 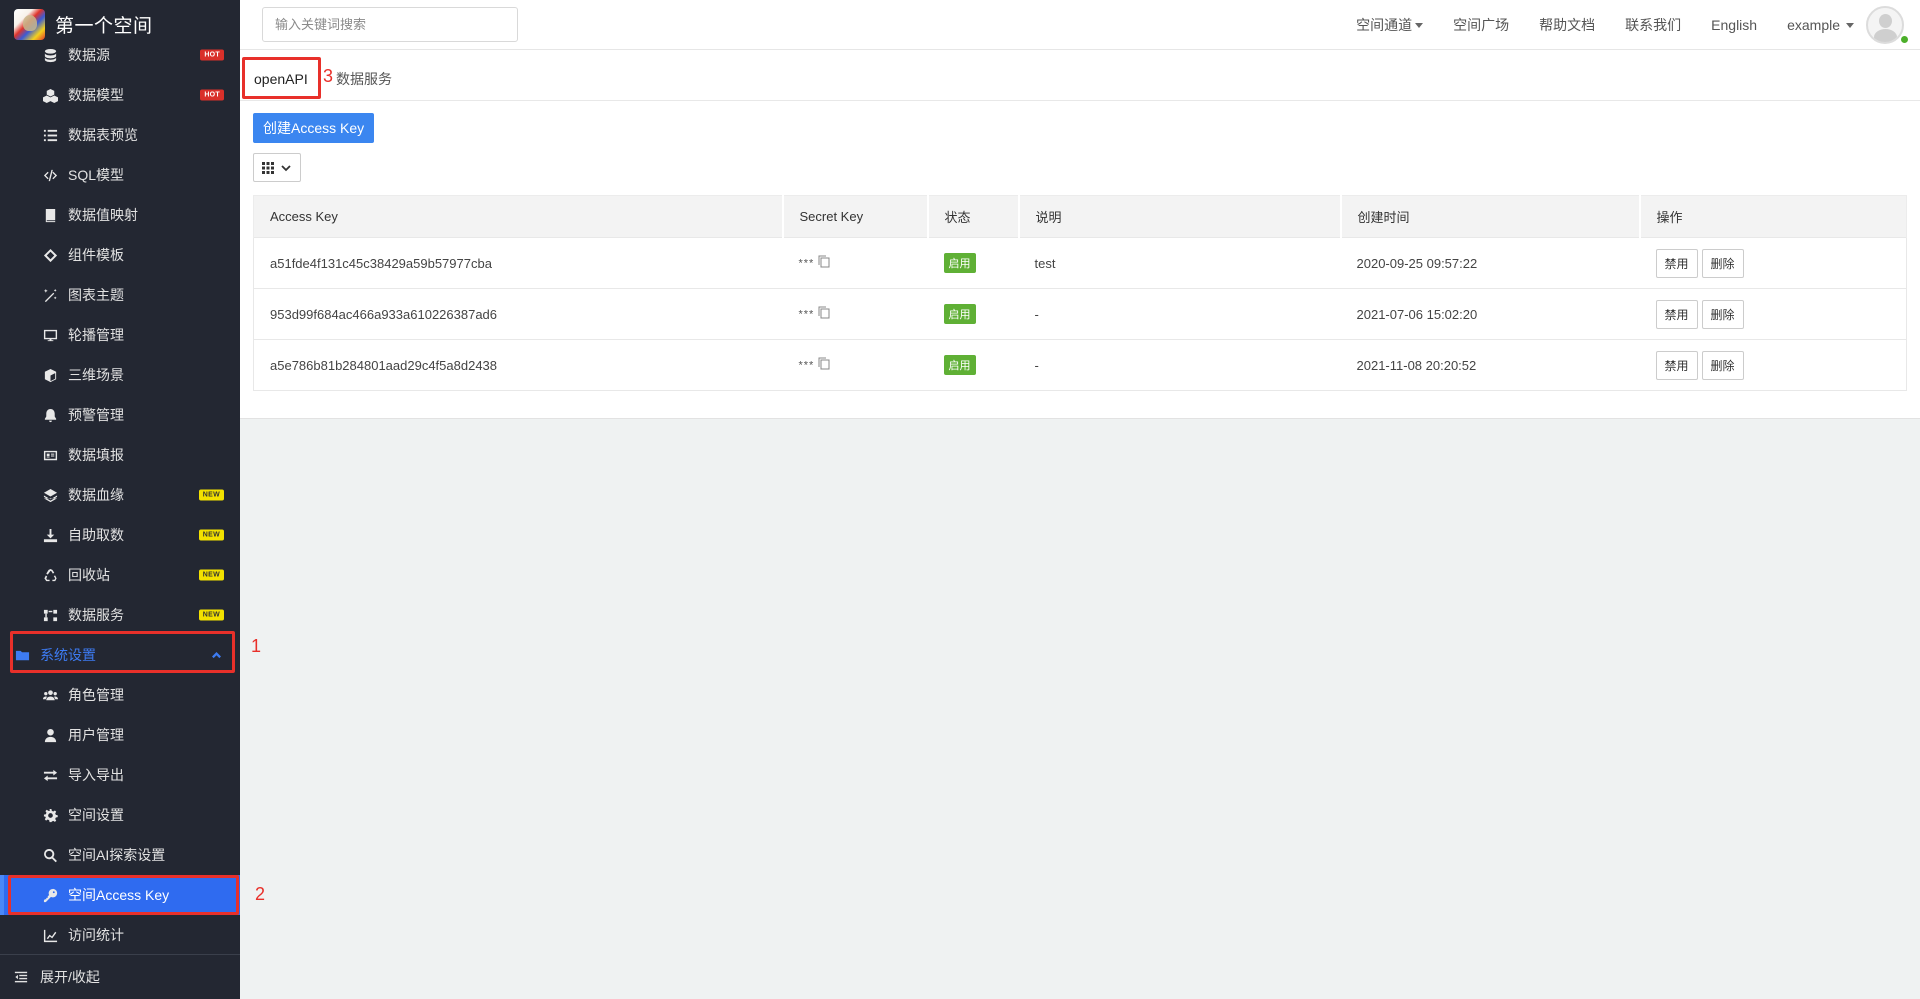 I want to click on created-time-cell: 2021-11-08 20:20:52, so click(x=1490, y=365).